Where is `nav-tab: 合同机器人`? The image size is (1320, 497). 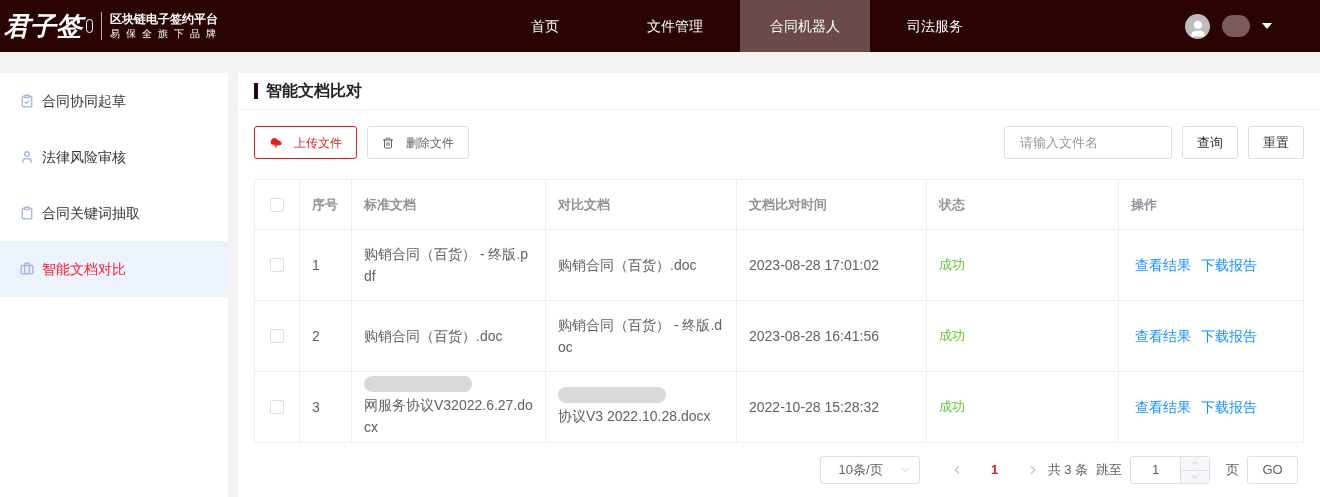
nav-tab: 合同机器人 is located at coordinates (805, 26).